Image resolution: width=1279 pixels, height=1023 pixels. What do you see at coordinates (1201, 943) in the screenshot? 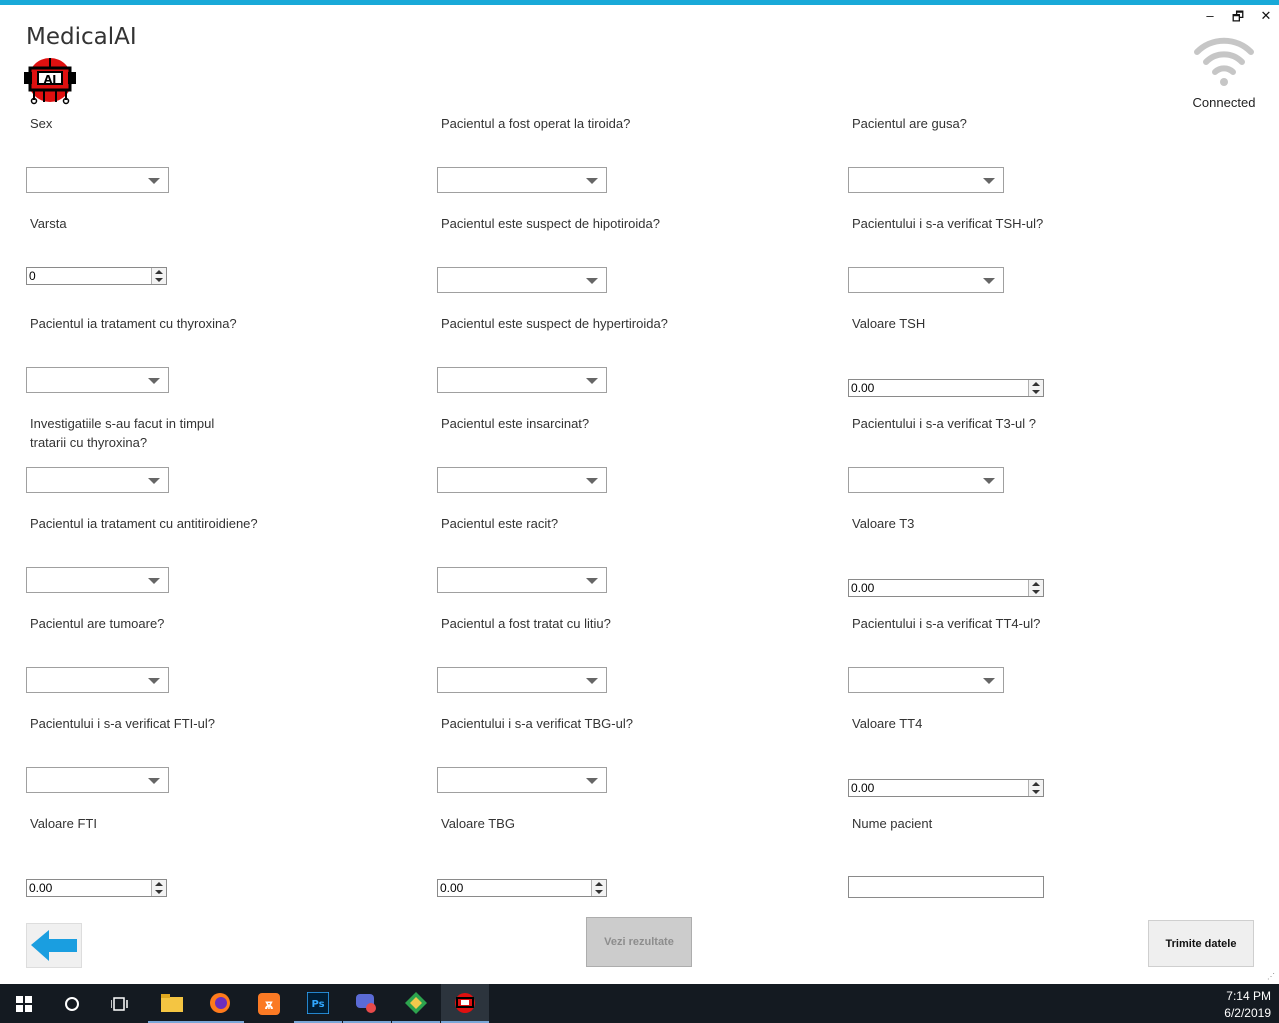
I see `trimite-datele-button: Trimite datele` at bounding box center [1201, 943].